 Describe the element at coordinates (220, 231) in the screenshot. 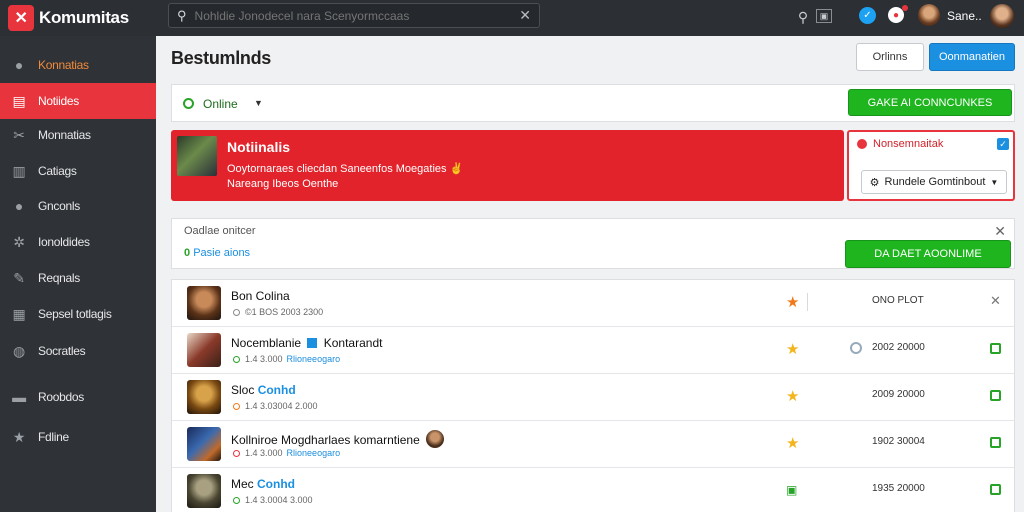

I see `online-panel-header: Oadlae onitcer` at that location.